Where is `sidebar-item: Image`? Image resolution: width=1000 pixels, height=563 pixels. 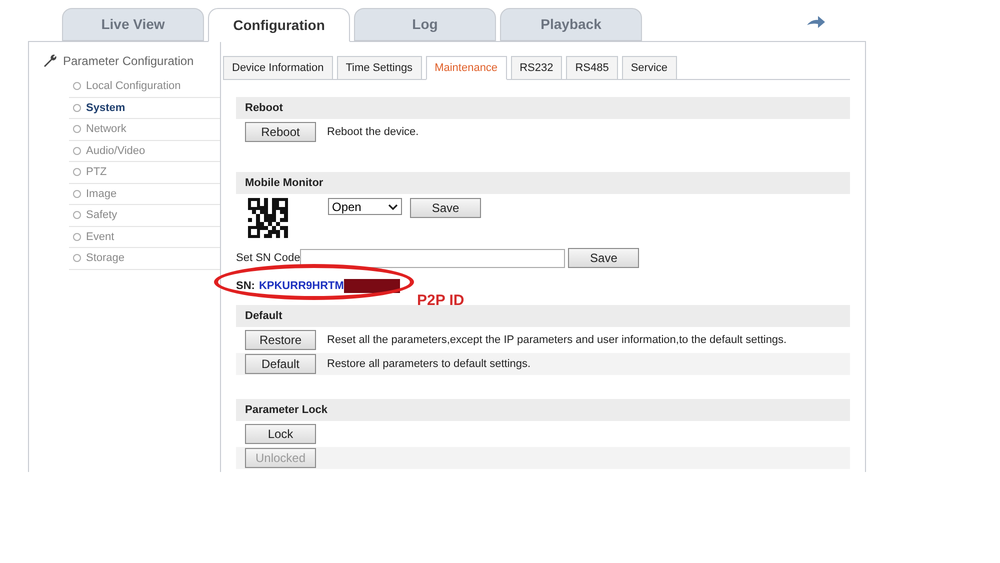 sidebar-item: Image is located at coordinates (144, 194).